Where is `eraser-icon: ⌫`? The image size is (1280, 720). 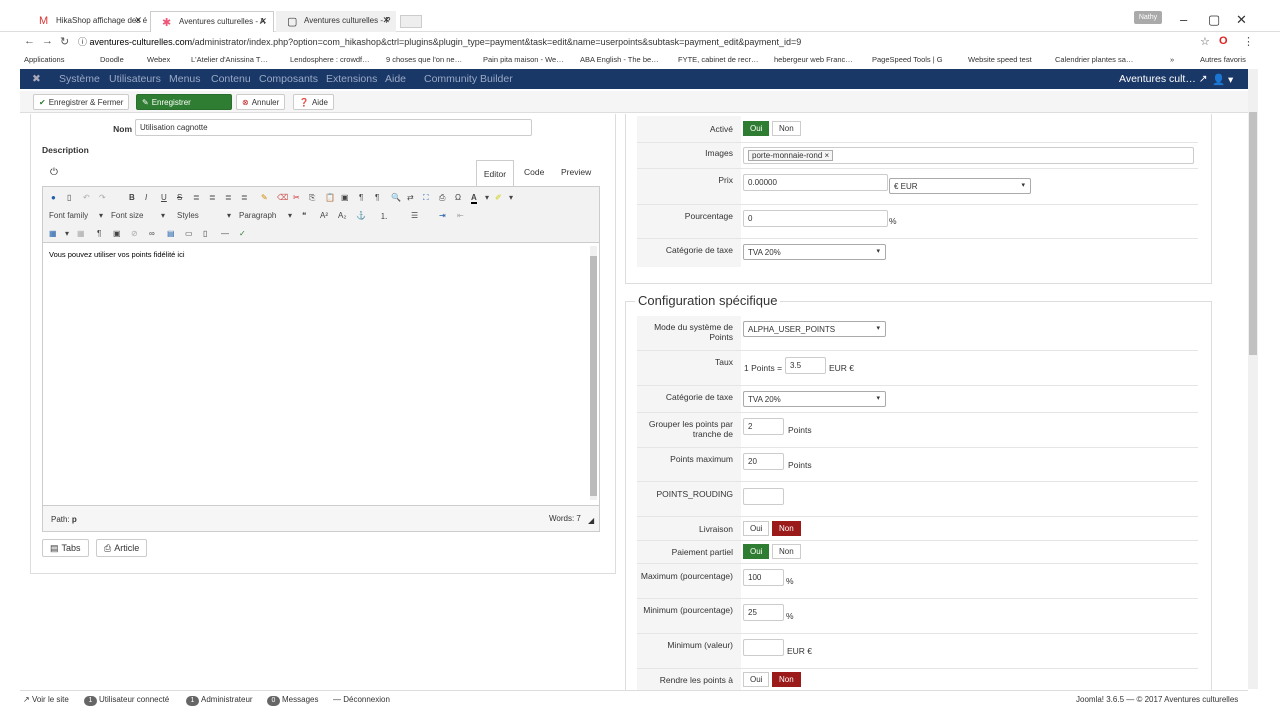
eraser-icon: ⌫ is located at coordinates (282, 197).